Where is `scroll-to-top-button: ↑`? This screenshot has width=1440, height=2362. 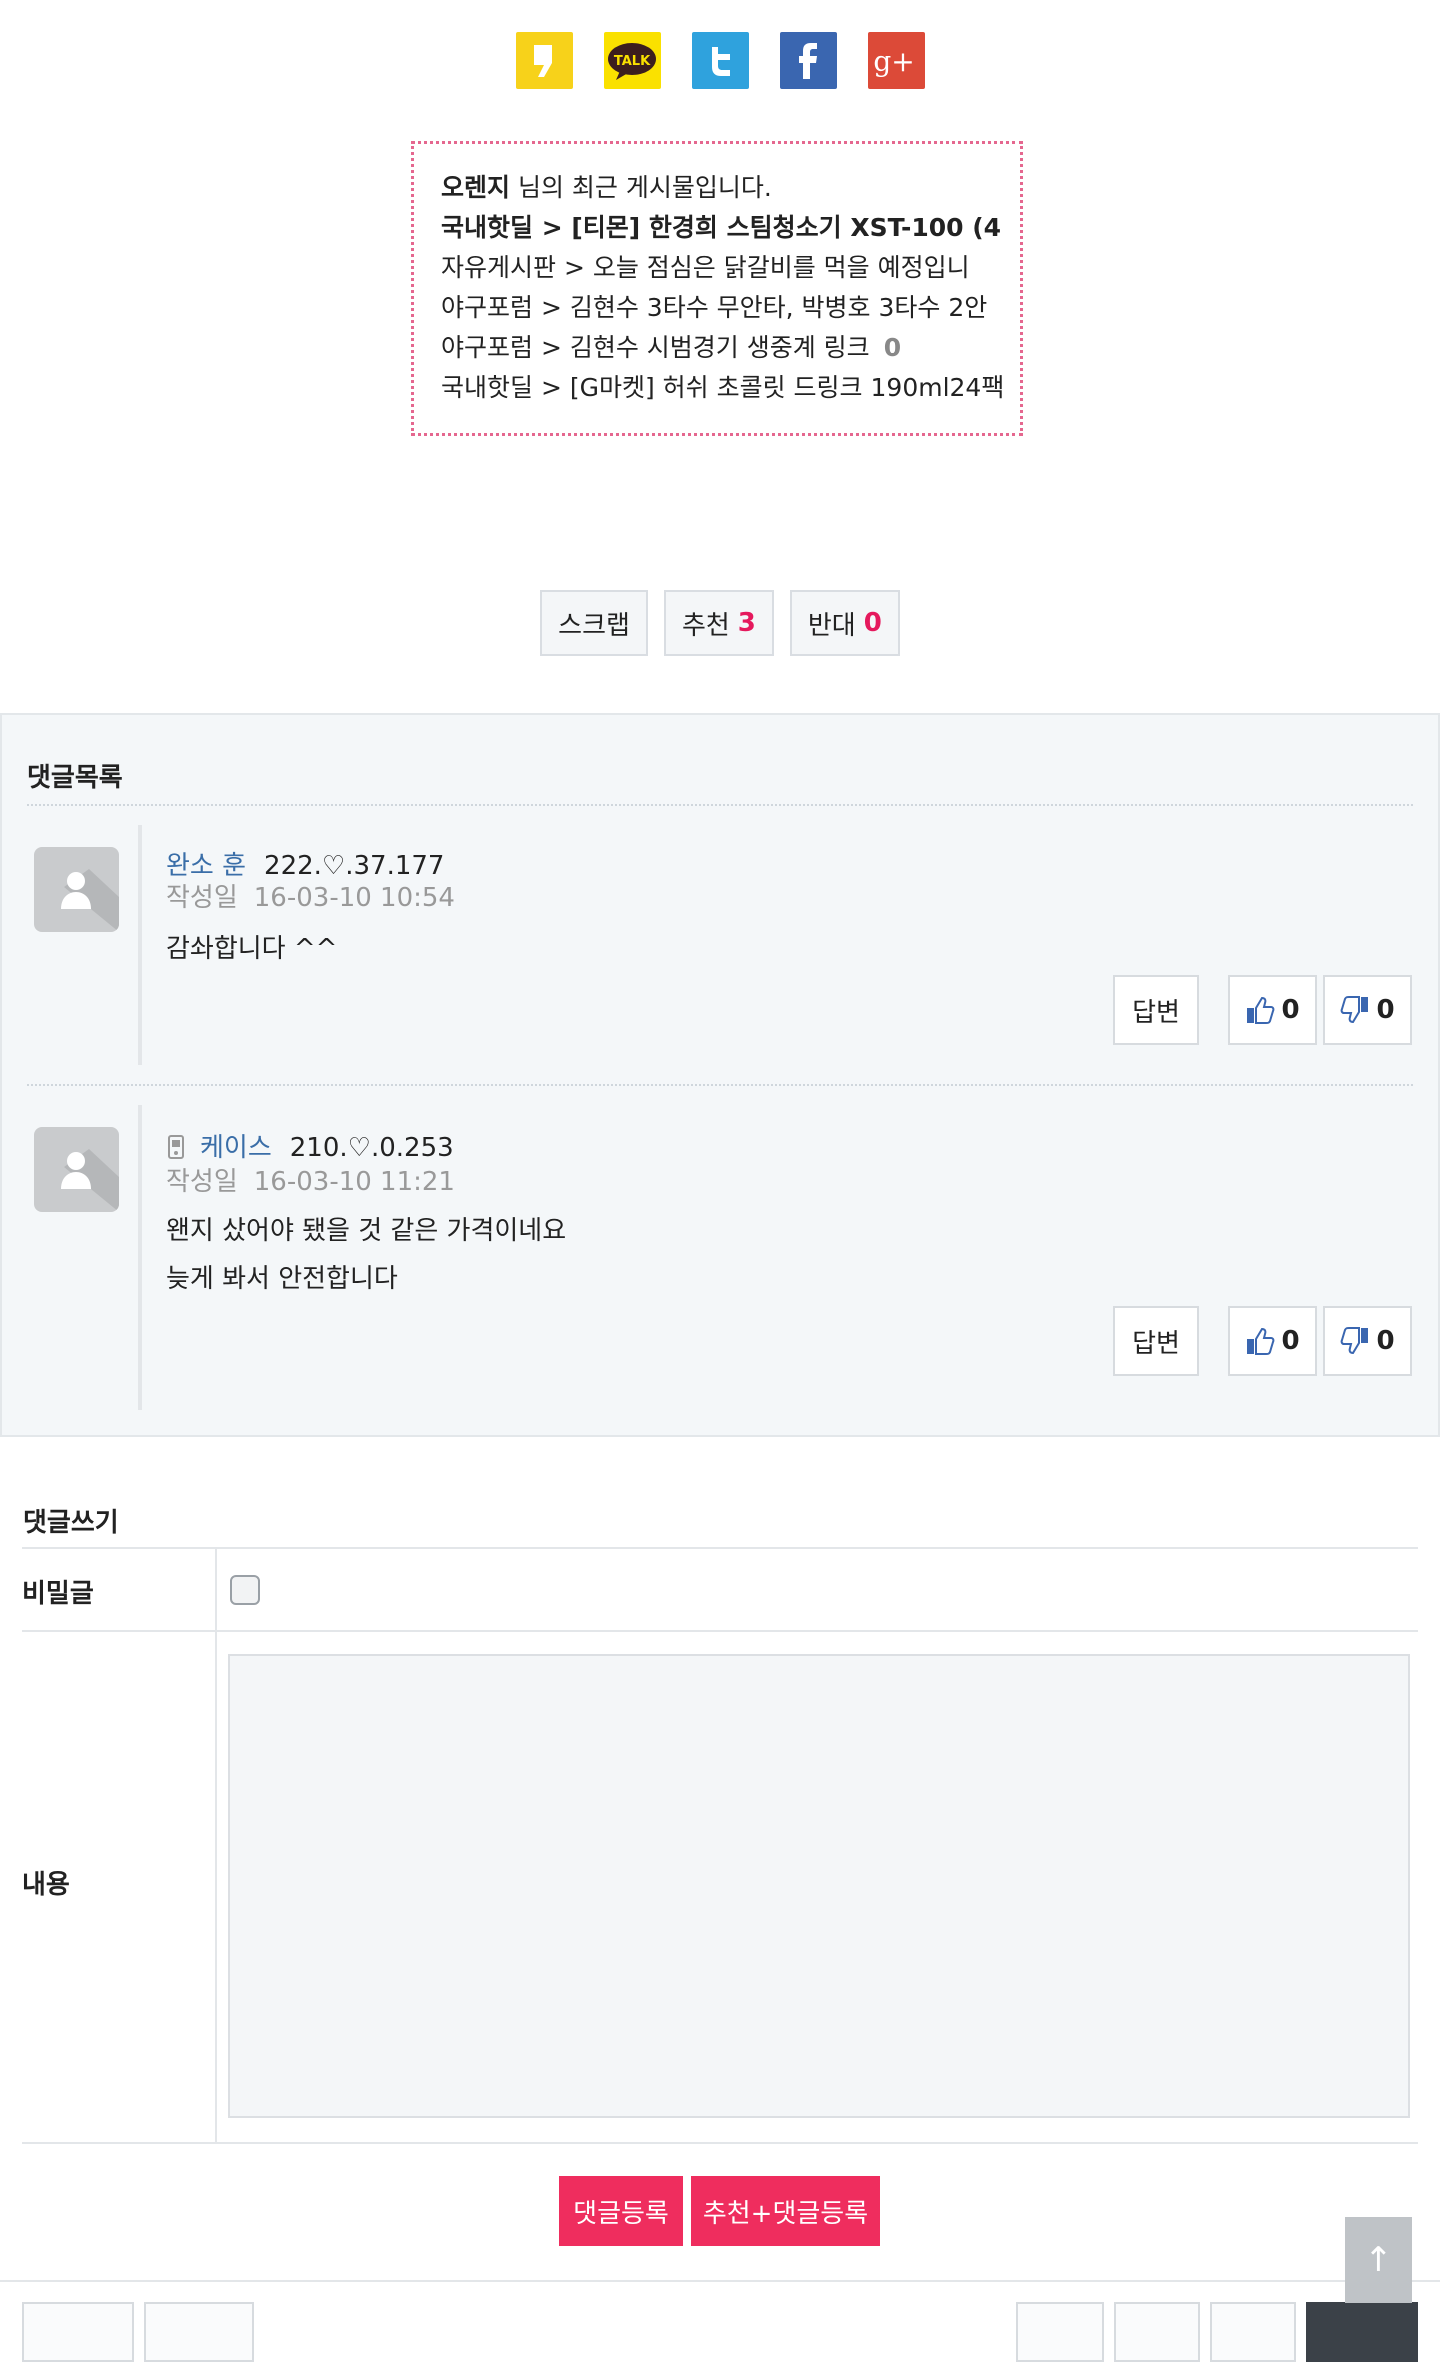
scroll-to-top-button: ↑ is located at coordinates (1378, 2260).